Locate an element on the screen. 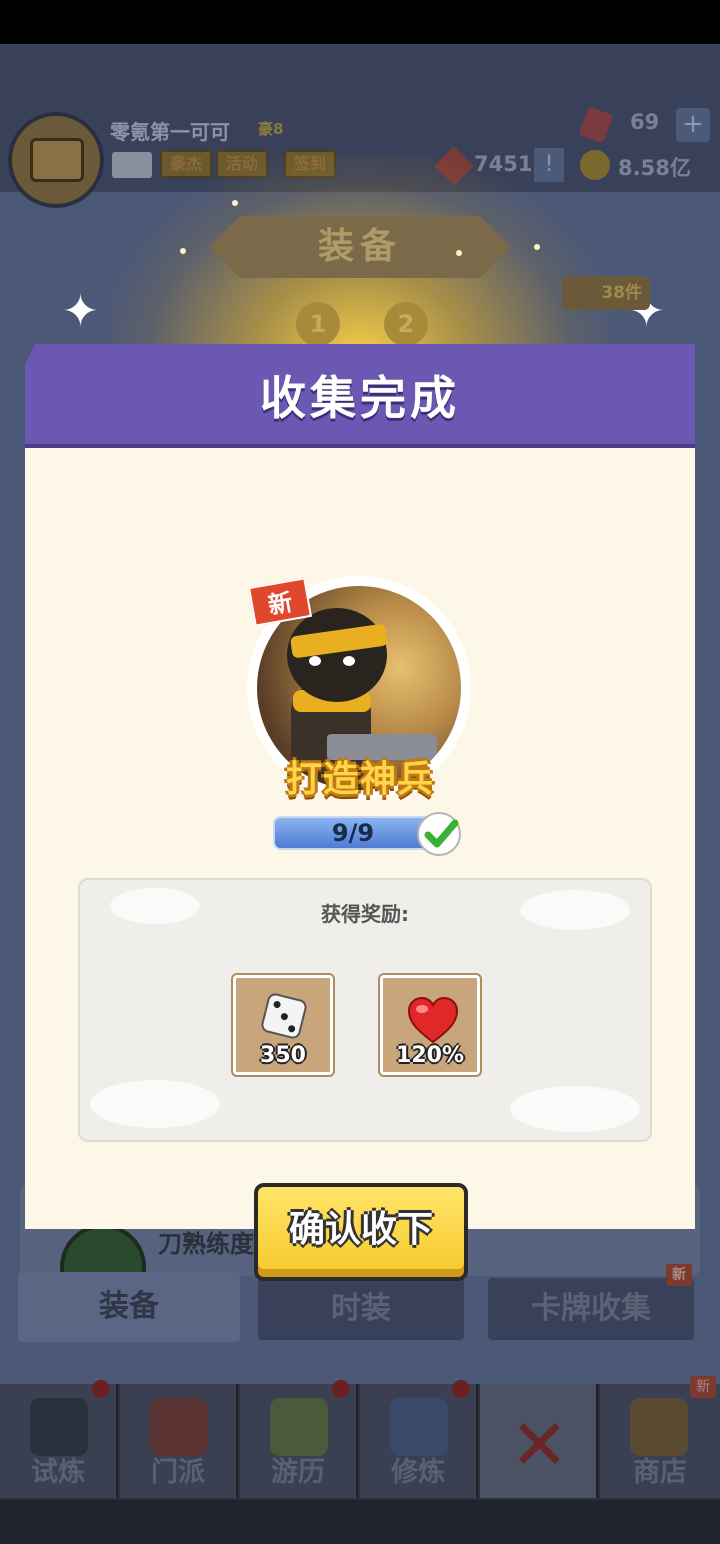 This screenshot has height=1544, width=720. nav-shop: 商店 新 is located at coordinates (660, 1437).